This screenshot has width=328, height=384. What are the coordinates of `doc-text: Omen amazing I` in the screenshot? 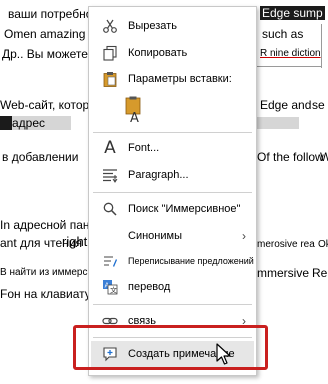 It's located at (48, 34).